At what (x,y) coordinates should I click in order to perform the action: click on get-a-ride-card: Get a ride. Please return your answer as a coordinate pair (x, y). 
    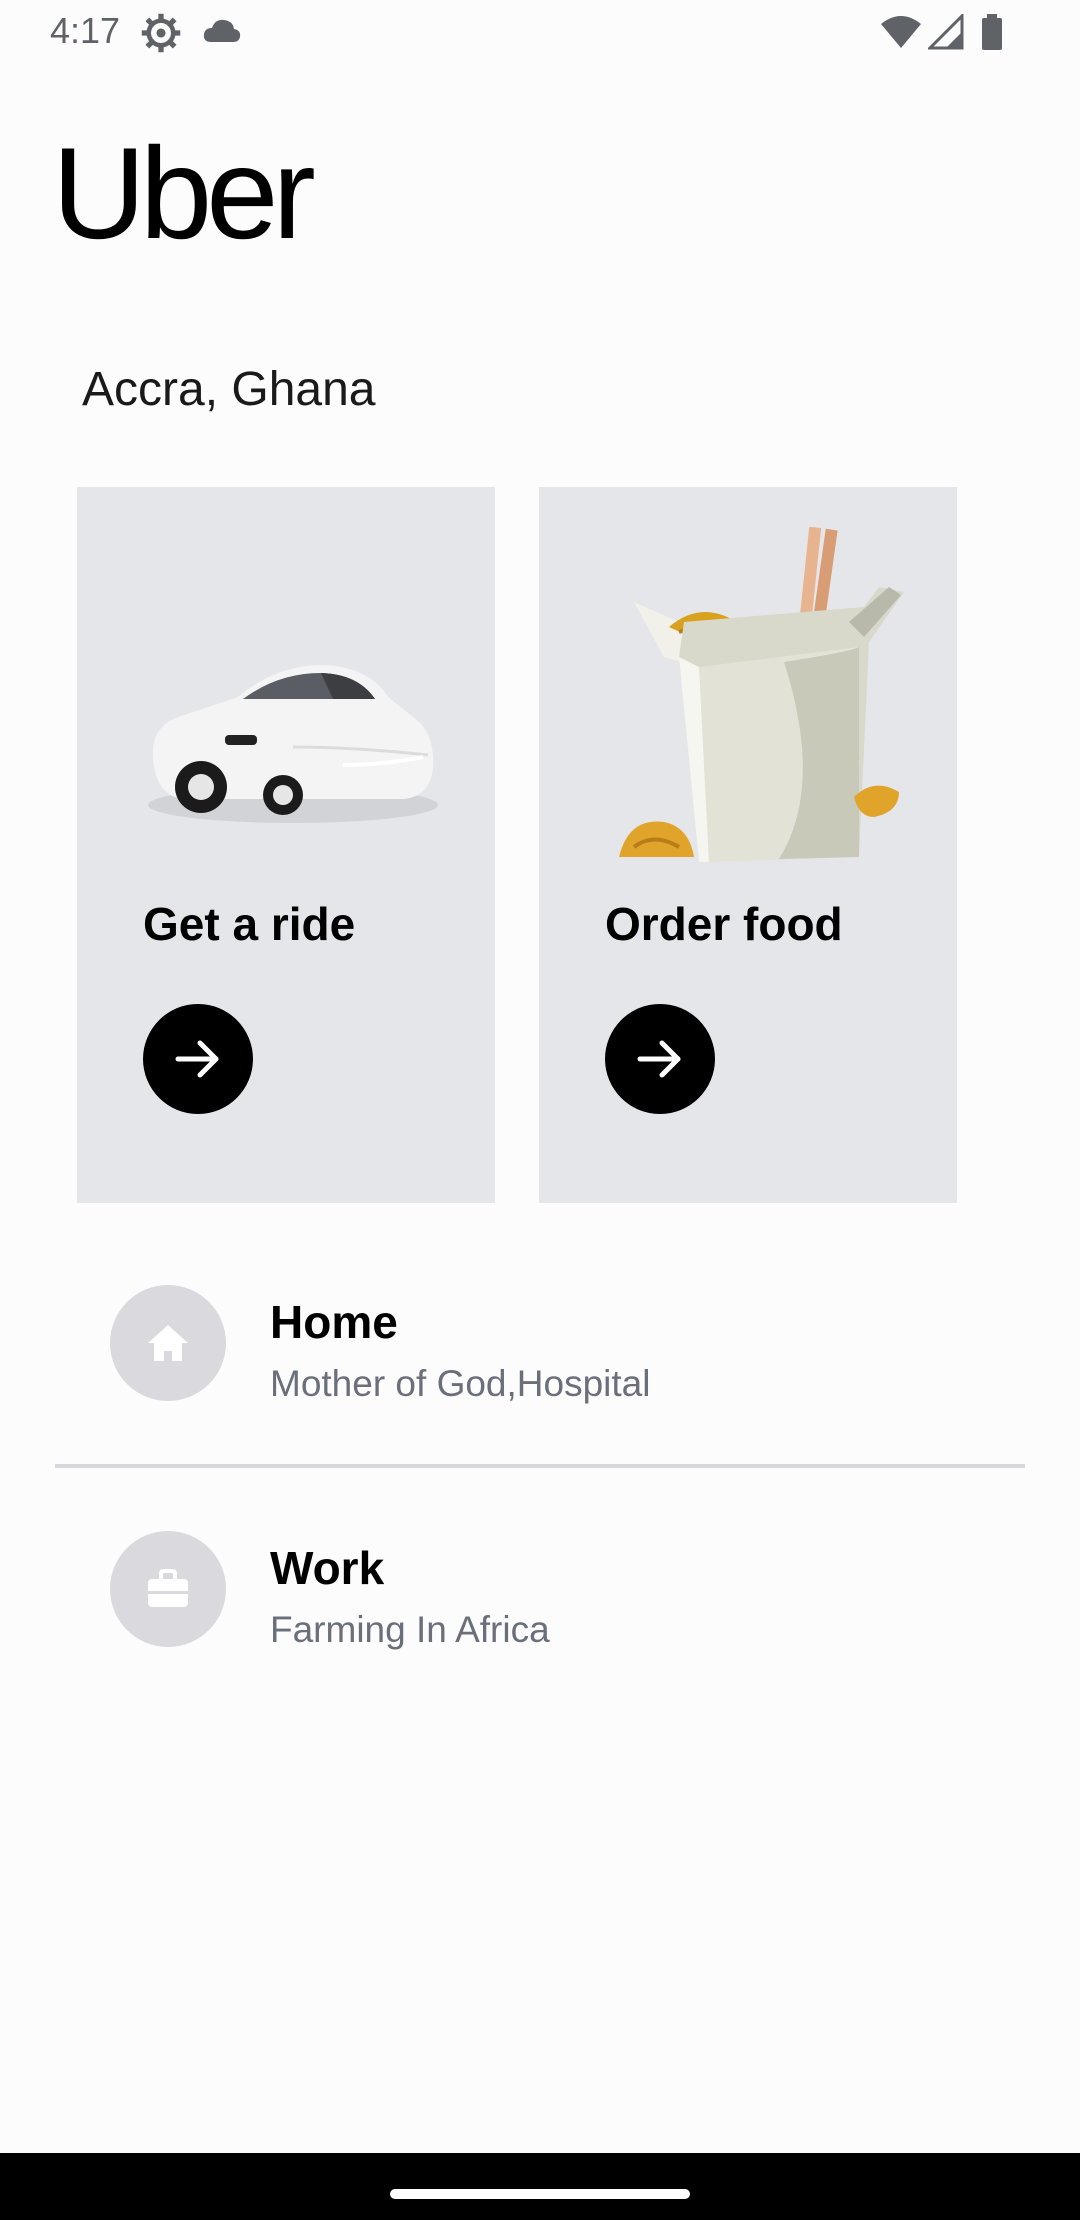
    Looking at the image, I should click on (286, 845).